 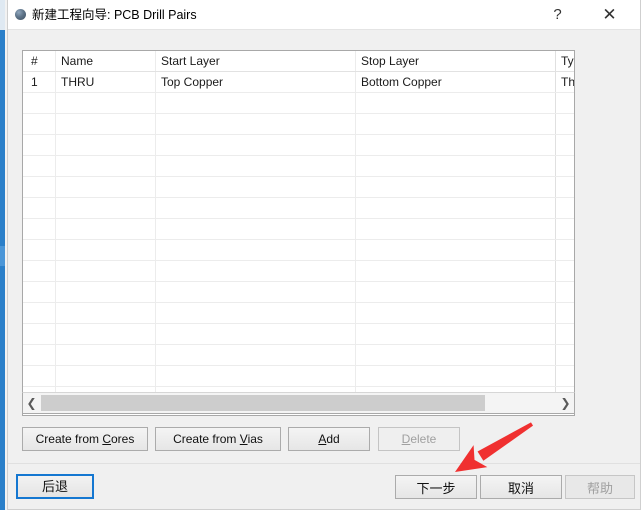 What do you see at coordinates (333, 439) in the screenshot?
I see `label-post: dd` at bounding box center [333, 439].